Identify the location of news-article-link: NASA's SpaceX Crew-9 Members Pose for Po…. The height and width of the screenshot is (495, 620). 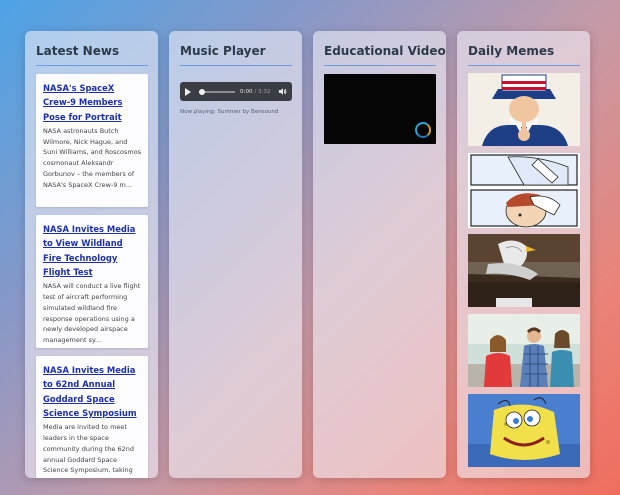
(92, 102).